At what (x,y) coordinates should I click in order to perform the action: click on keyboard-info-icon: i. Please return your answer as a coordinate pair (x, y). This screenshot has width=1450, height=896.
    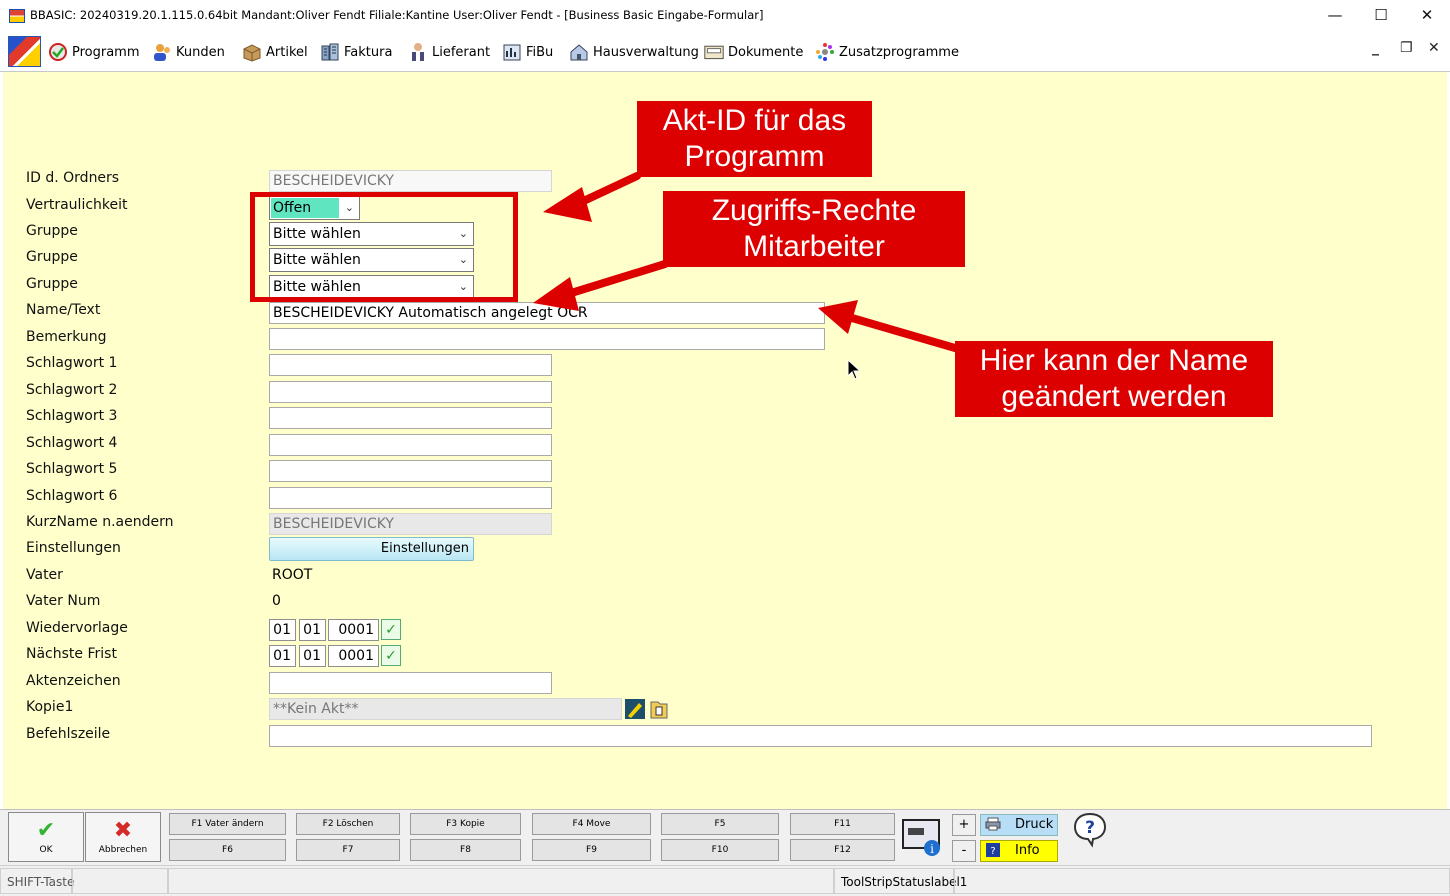
    Looking at the image, I should click on (922, 837).